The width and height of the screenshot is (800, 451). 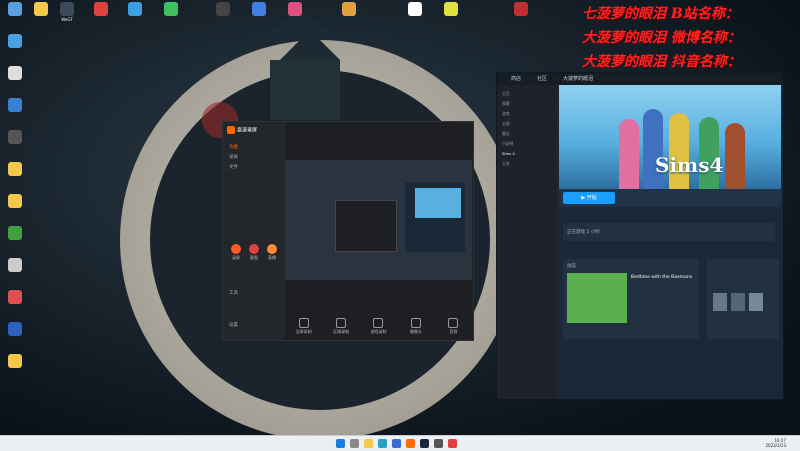 What do you see at coordinates (775, 445) in the screenshot?
I see `clock-date: 2023/3/23` at bounding box center [775, 445].